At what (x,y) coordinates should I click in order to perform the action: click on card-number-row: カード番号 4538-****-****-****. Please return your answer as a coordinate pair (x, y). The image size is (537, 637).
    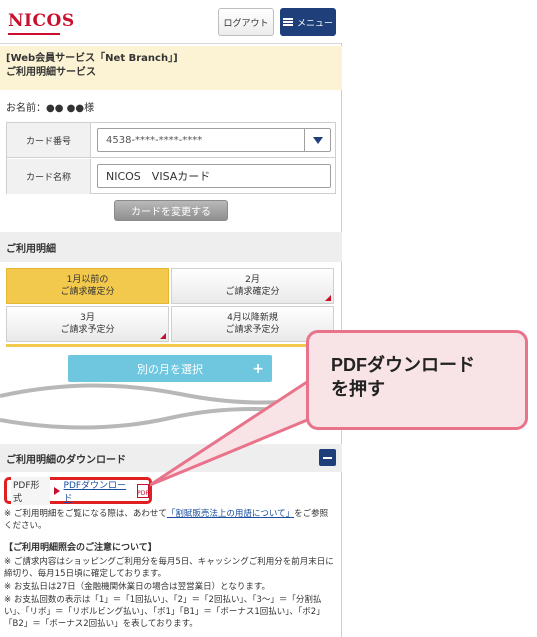
    Looking at the image, I should click on (171, 140).